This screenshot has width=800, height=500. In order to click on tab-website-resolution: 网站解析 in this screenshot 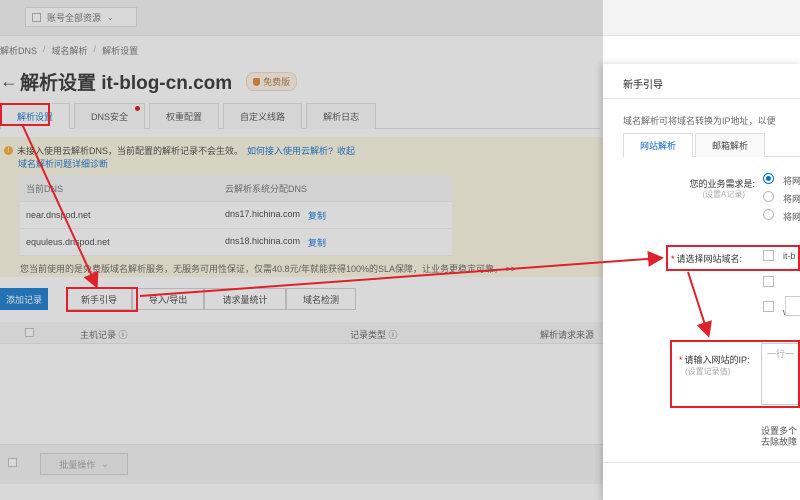, I will do `click(658, 145)`.